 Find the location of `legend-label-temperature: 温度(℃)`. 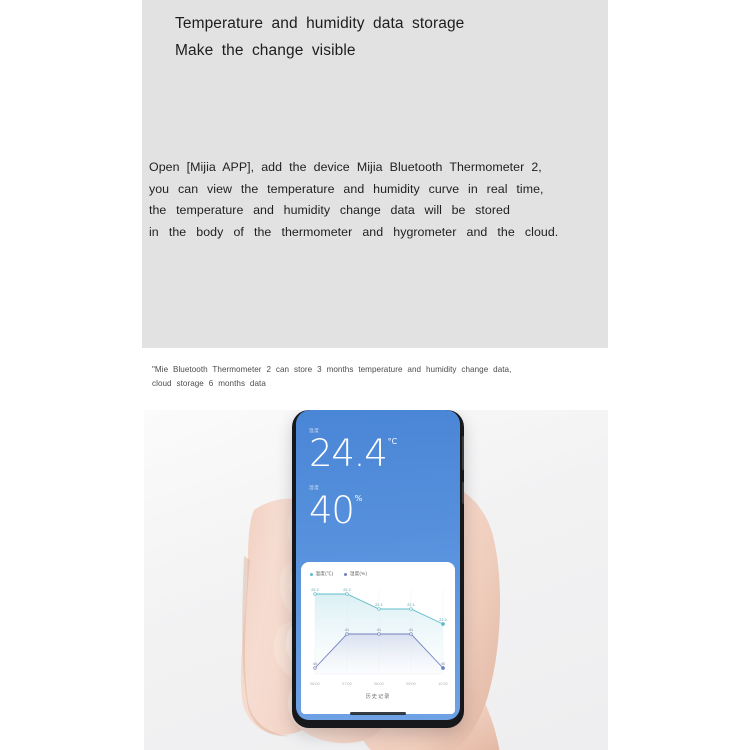

legend-label-temperature: 温度(℃) is located at coordinates (324, 573).